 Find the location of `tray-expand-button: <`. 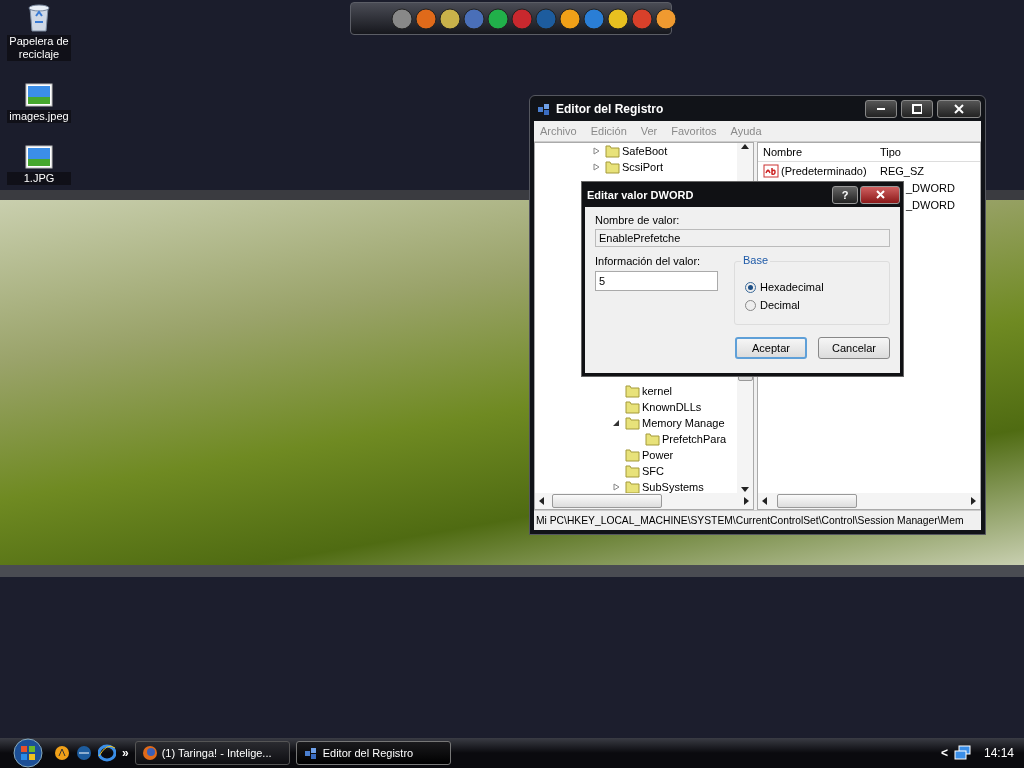

tray-expand-button: < is located at coordinates (944, 753).